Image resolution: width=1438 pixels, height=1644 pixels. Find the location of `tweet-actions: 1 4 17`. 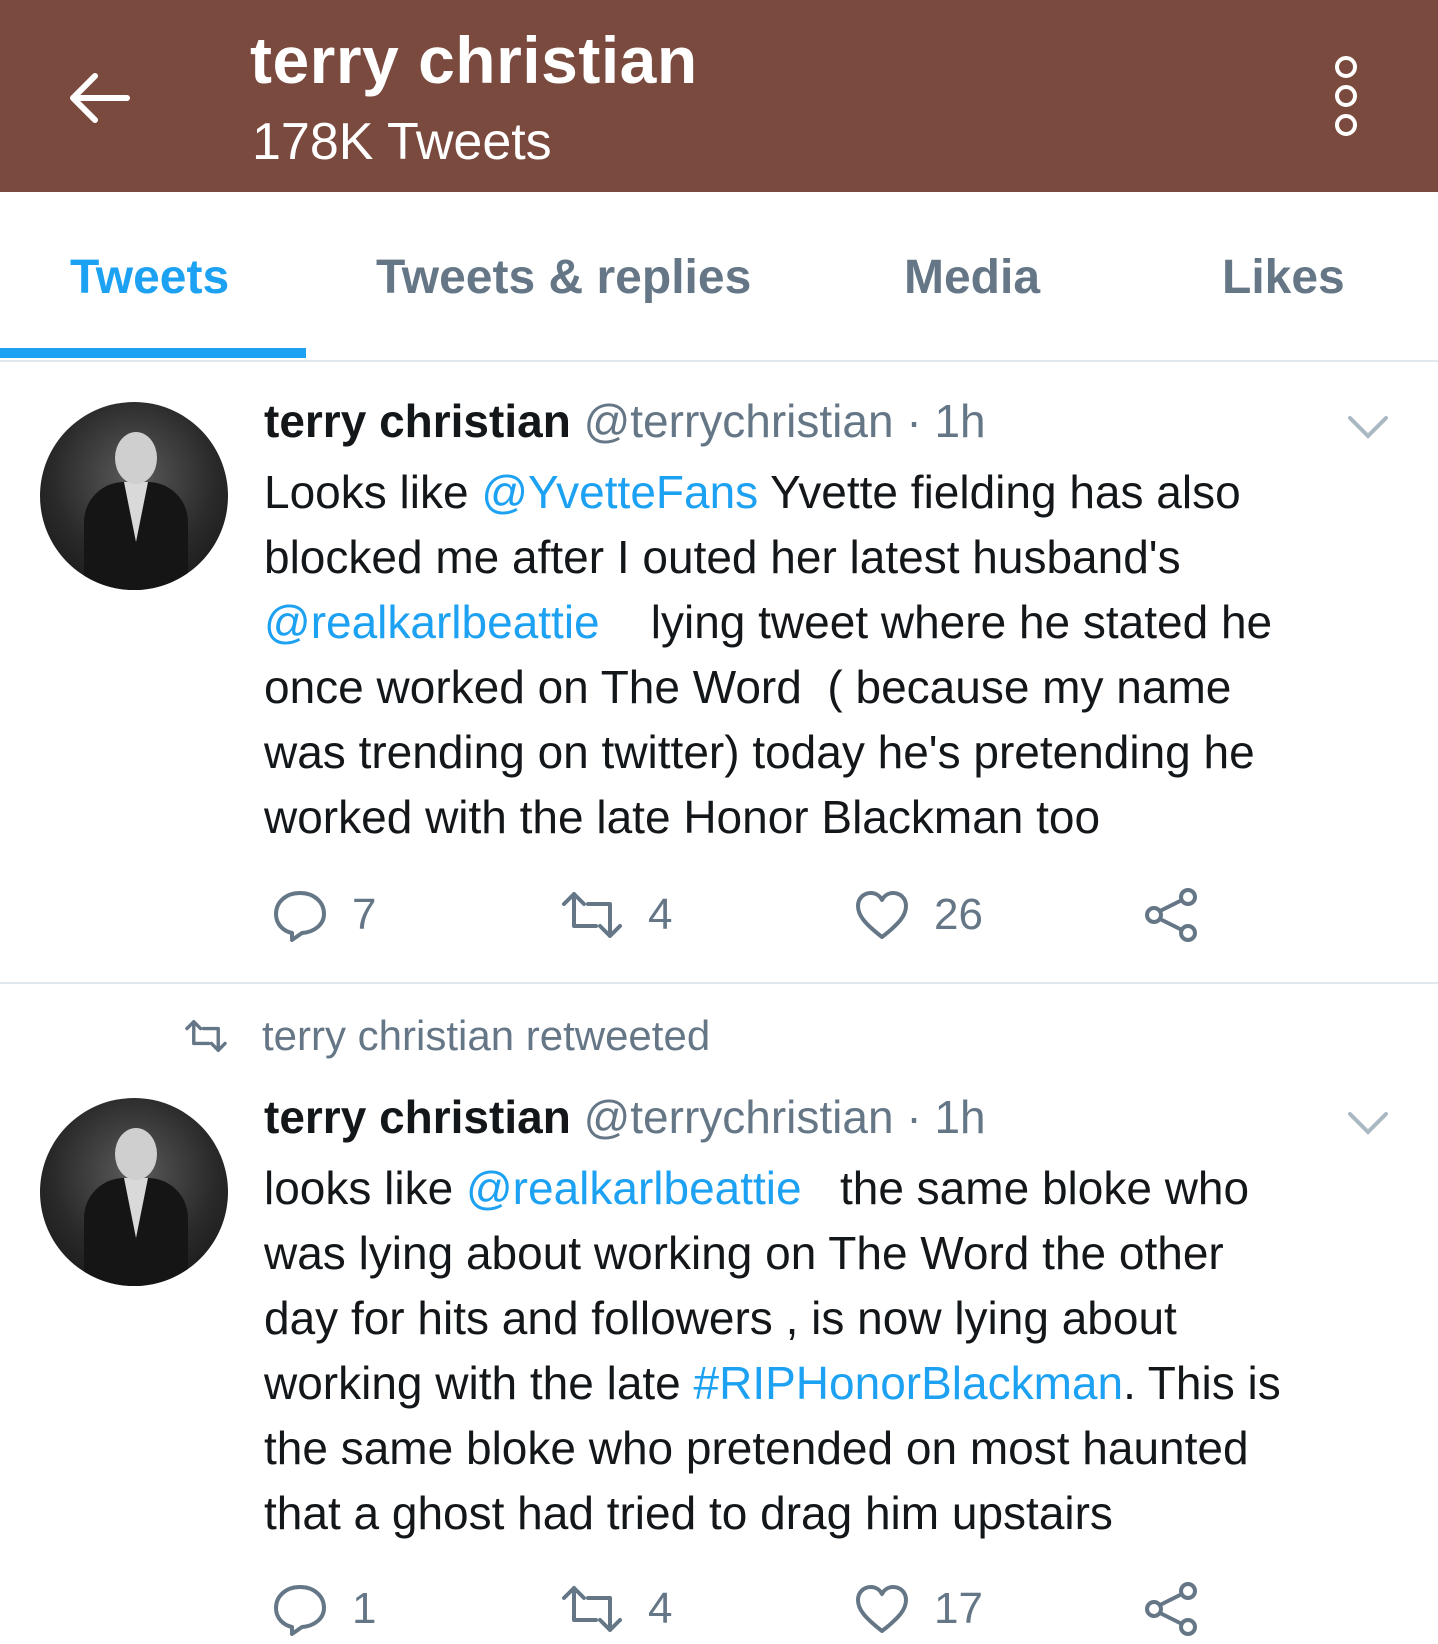

tweet-actions: 1 4 17 is located at coordinates (744, 1609).